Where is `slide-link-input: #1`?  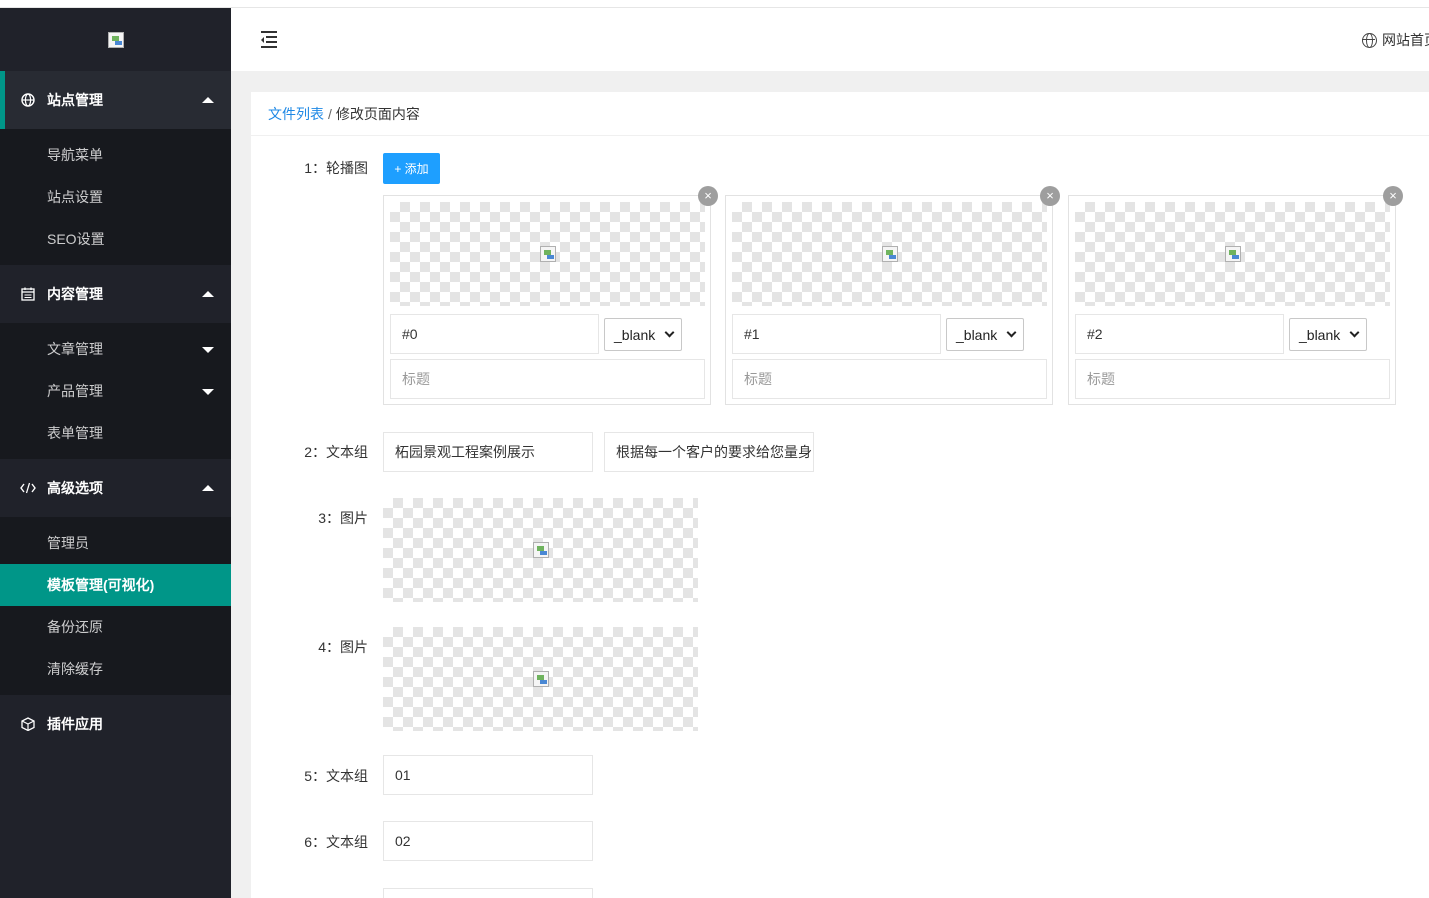
slide-link-input: #1 is located at coordinates (836, 334).